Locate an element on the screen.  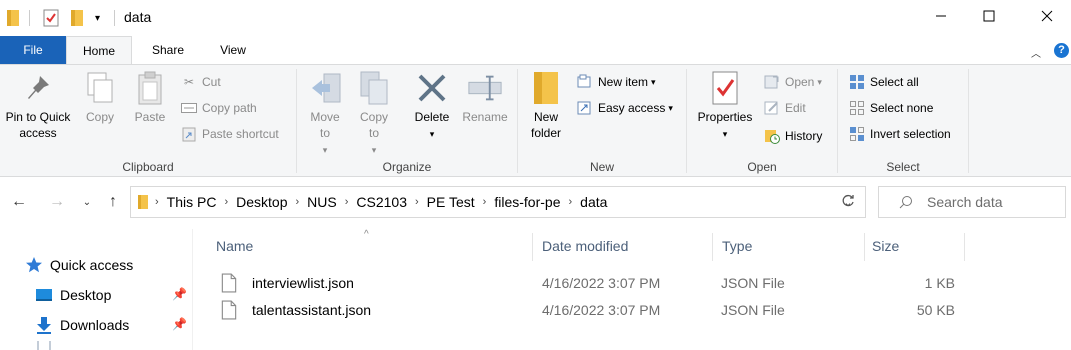
copy-button: Copy is located at coordinates (100, 97).